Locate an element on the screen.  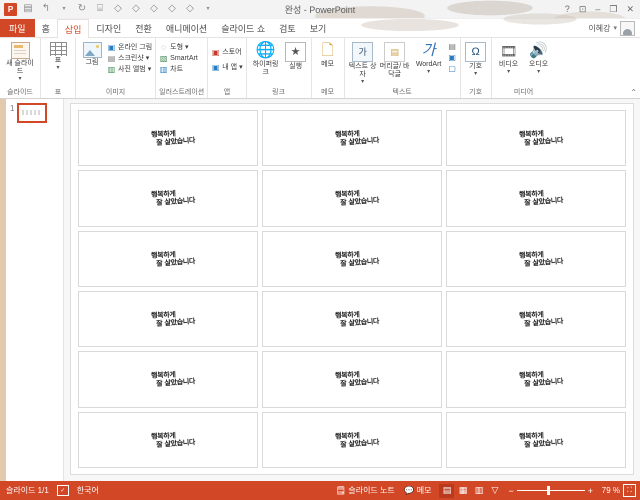
symbol-button: Ω 기호 ▾ is located at coordinates (476, 59).